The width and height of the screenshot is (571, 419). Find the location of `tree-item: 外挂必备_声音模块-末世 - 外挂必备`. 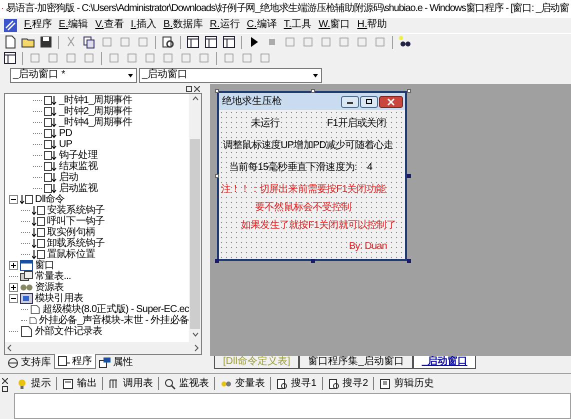

tree-item: 外挂必备_声音模块-末世 - 外挂必备 is located at coordinates (113, 320).